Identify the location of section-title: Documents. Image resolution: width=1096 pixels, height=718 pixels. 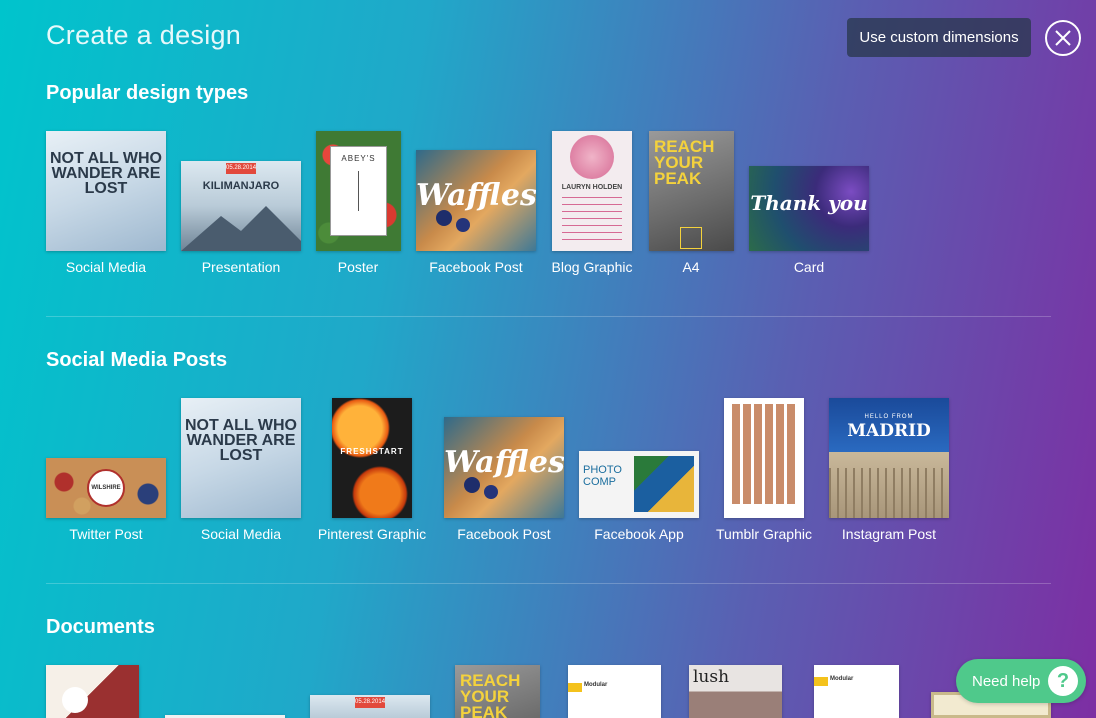
(100, 627).